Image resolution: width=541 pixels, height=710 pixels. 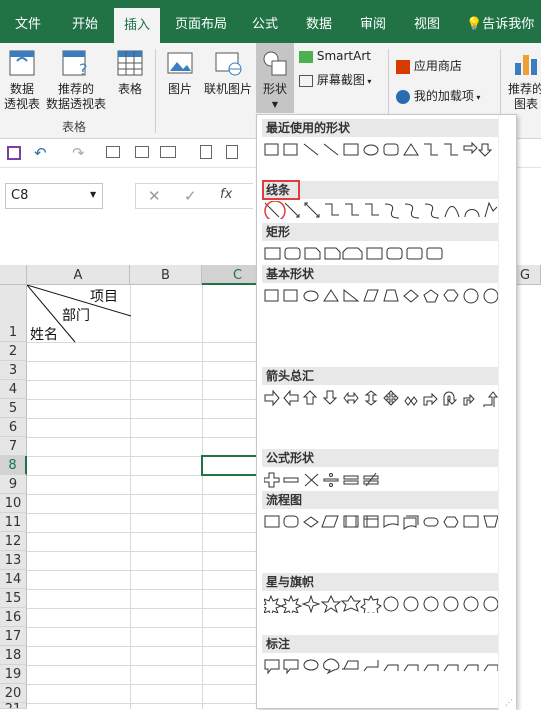 I want to click on undo-icon: ↶, so click(x=40, y=153).